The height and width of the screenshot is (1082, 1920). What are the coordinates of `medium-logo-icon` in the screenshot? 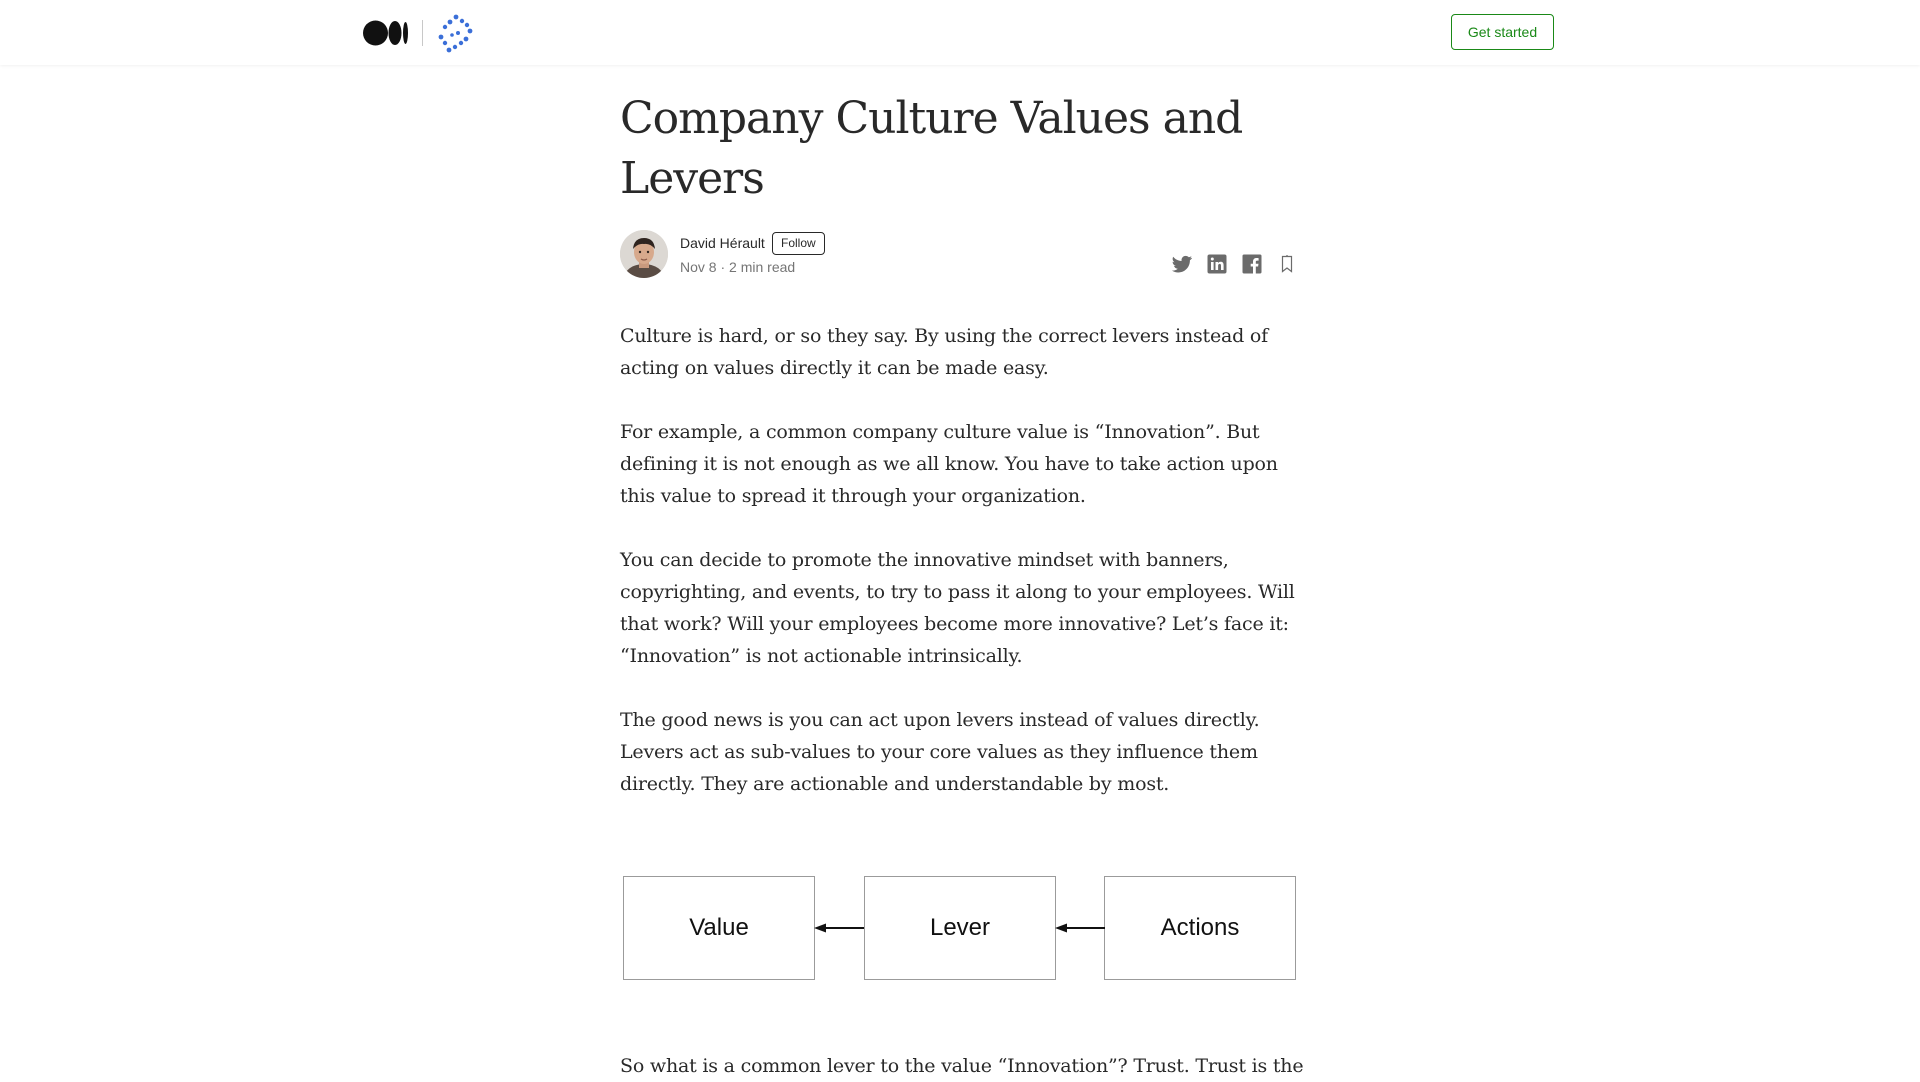 It's located at (386, 33).